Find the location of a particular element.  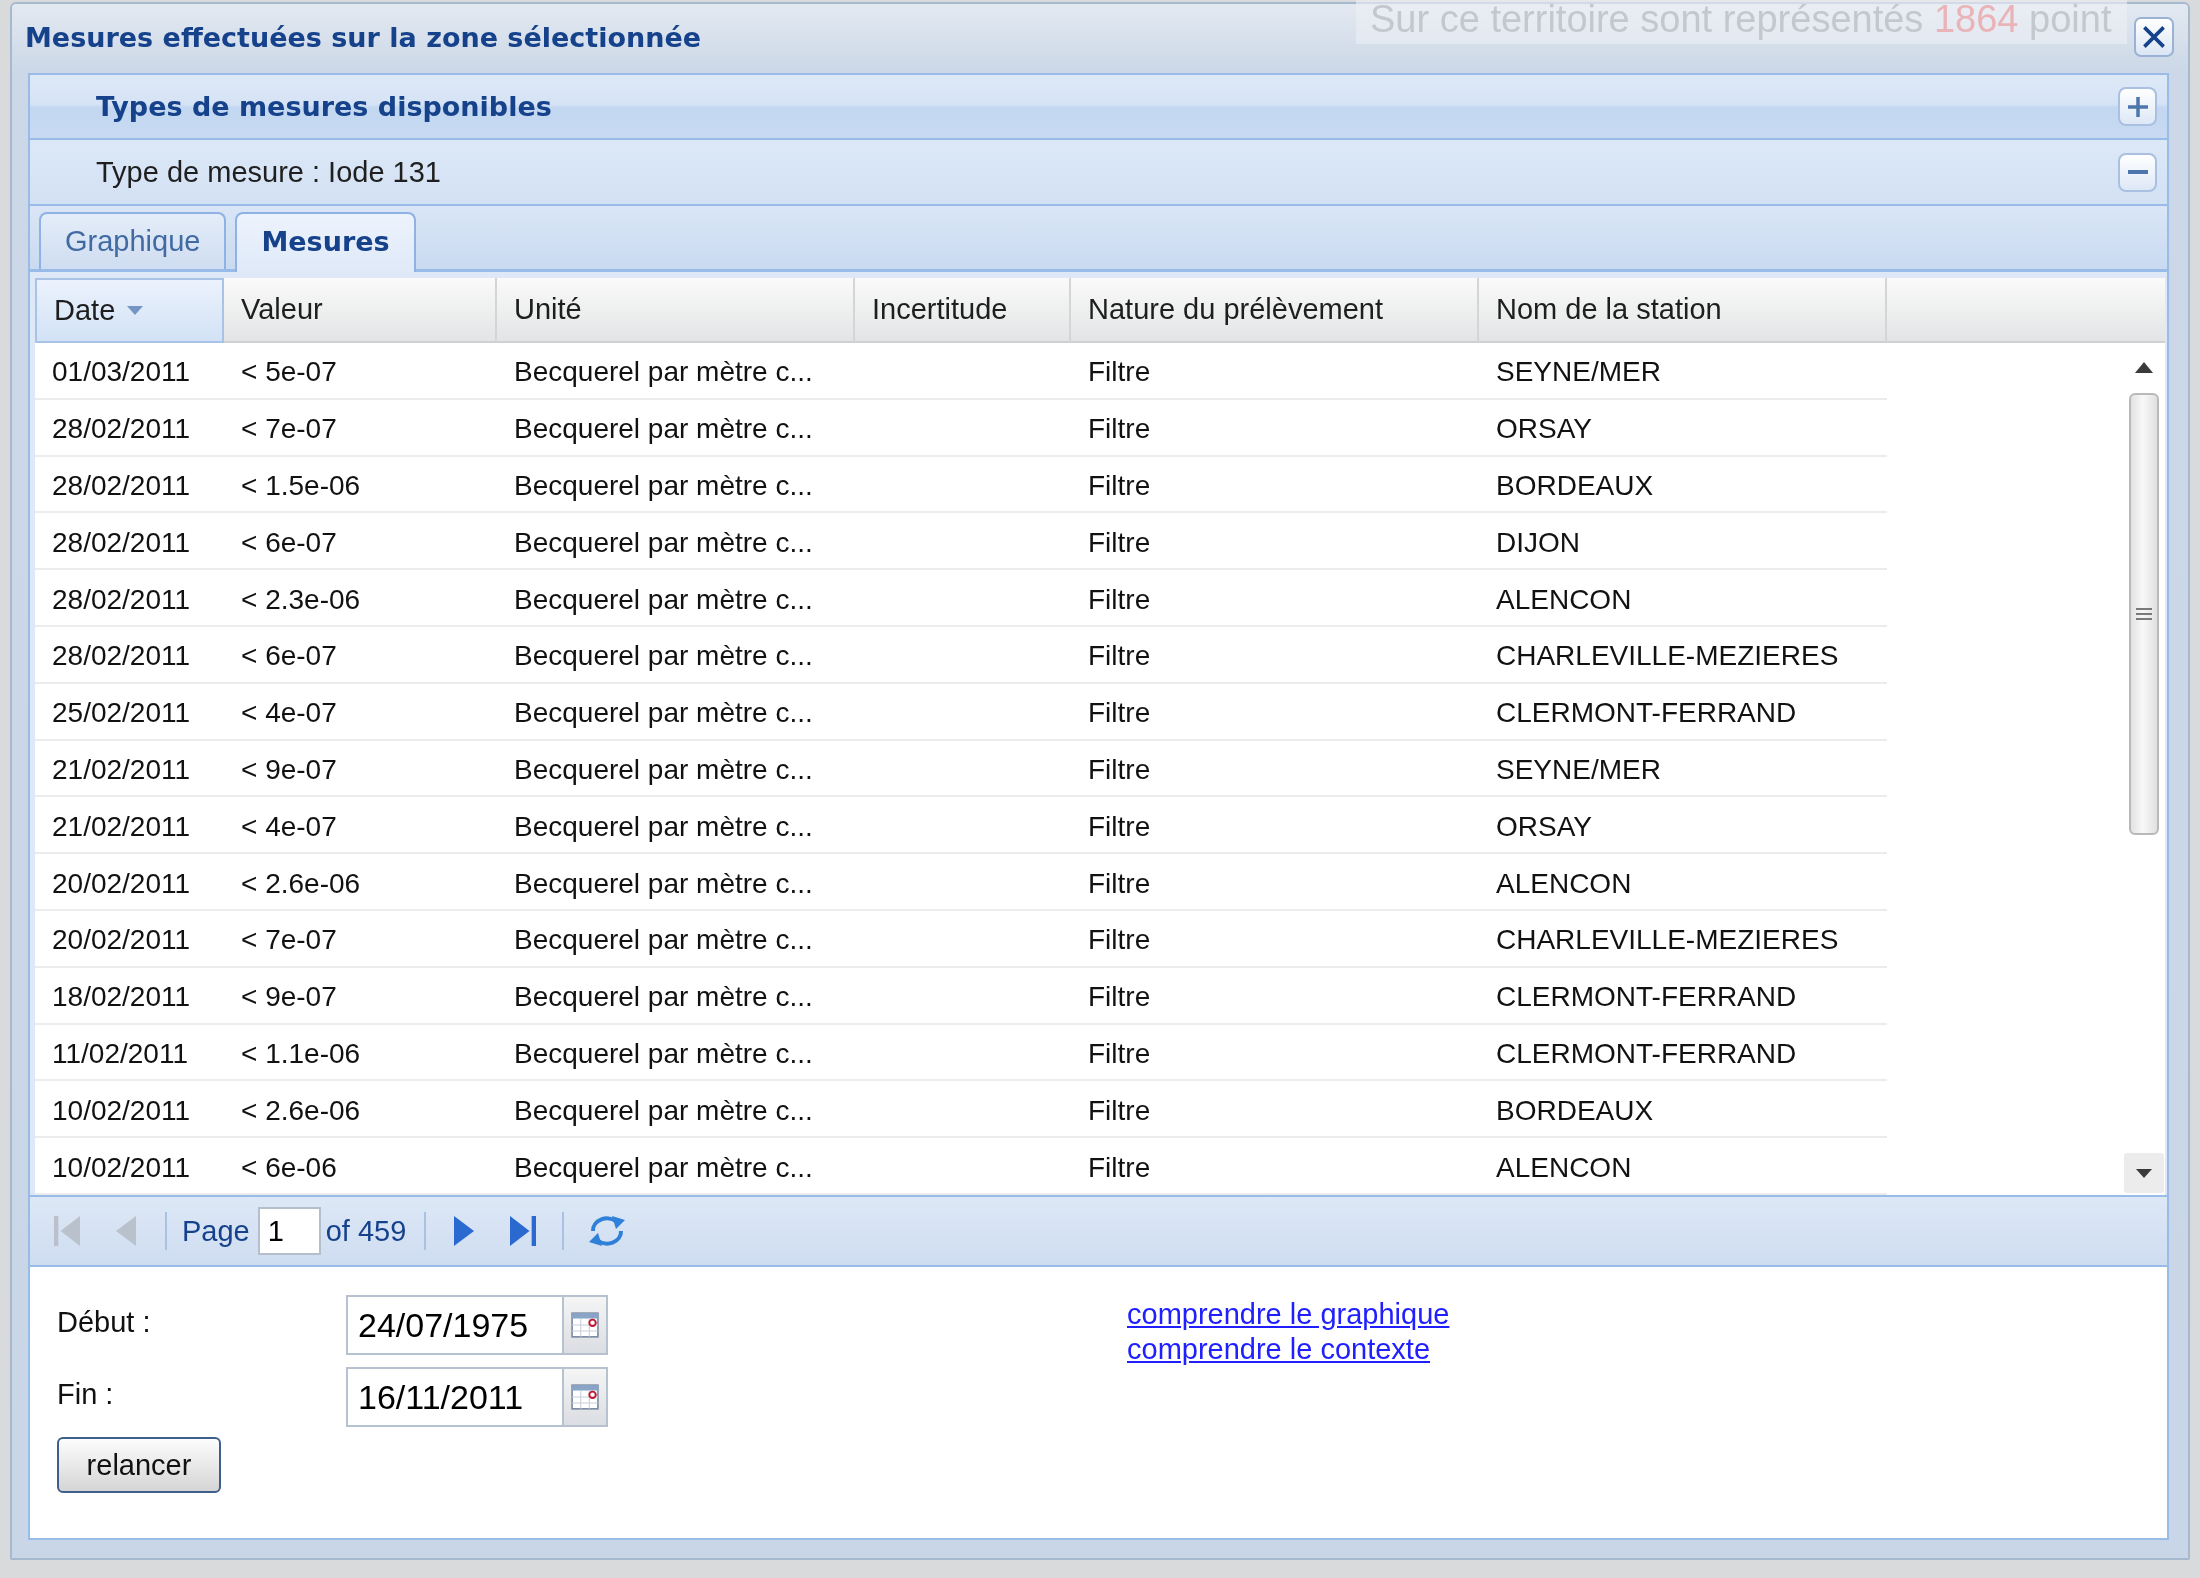

close-icon is located at coordinates (2154, 37).